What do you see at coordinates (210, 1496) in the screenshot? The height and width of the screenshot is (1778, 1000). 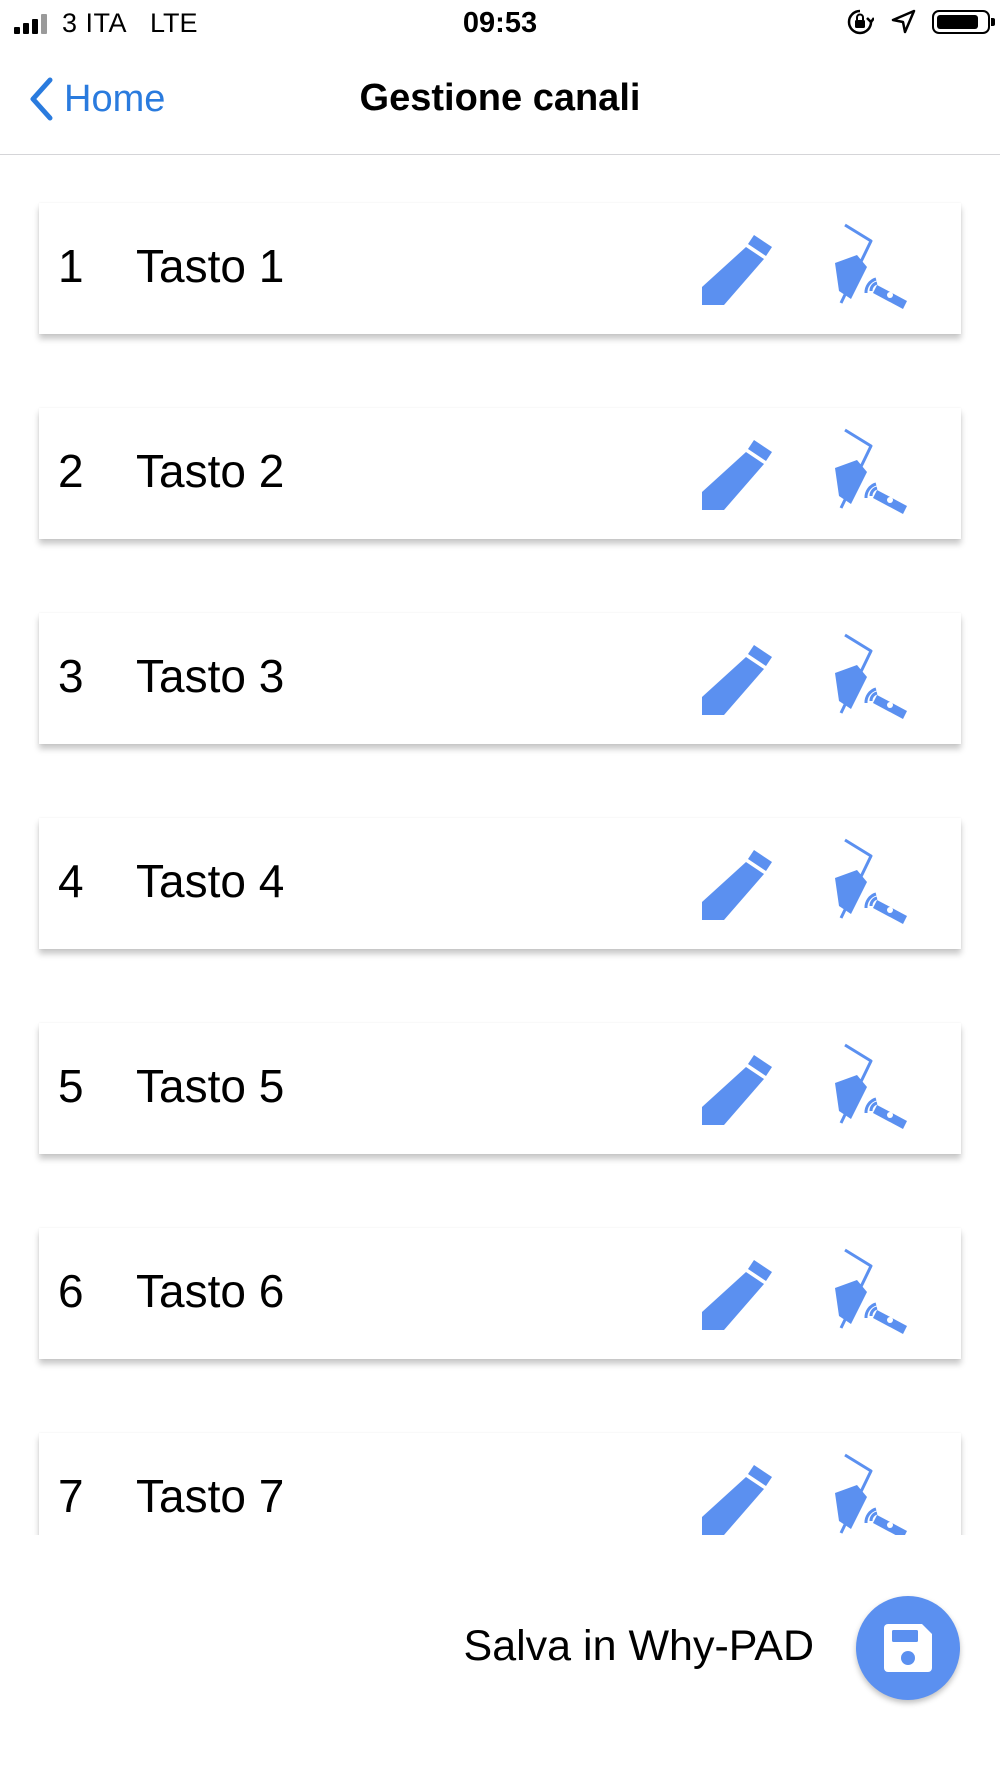 I see `channel-label: Tasto 7` at bounding box center [210, 1496].